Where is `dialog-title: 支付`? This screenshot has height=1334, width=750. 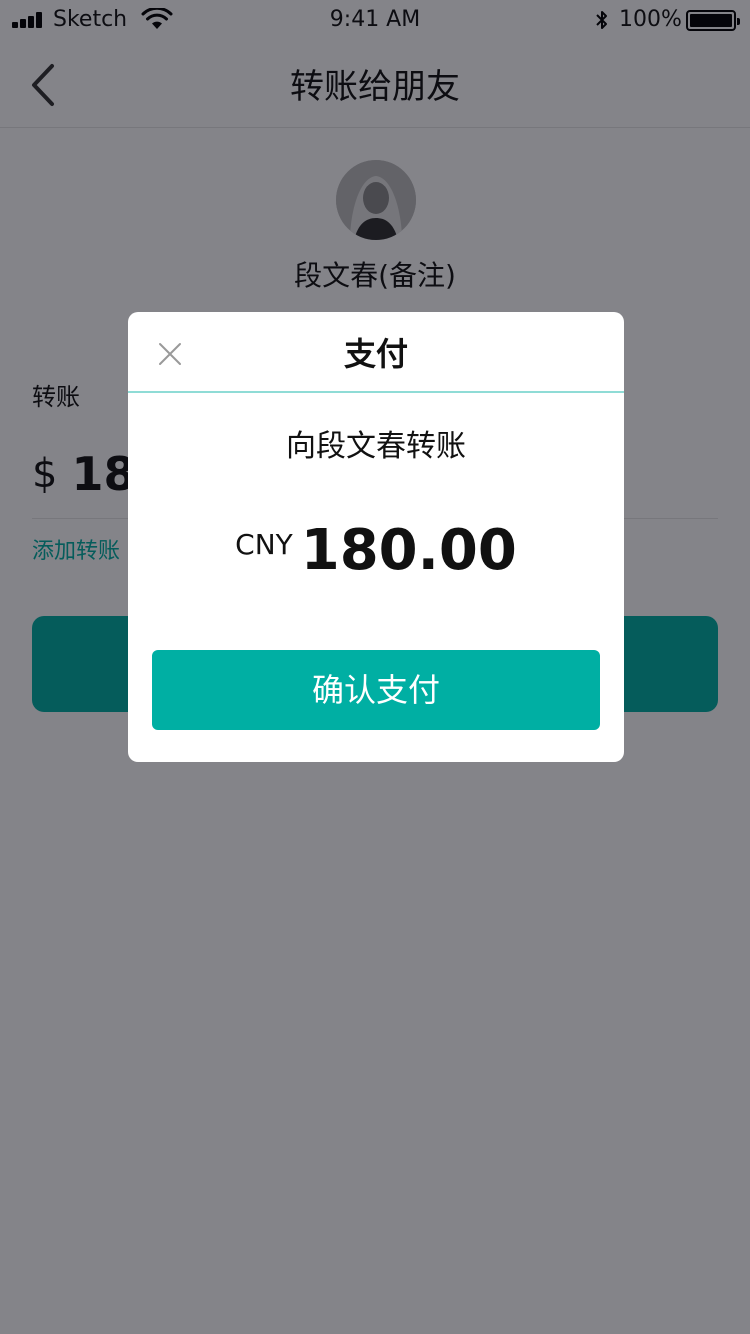
dialog-title: 支付 is located at coordinates (375, 354).